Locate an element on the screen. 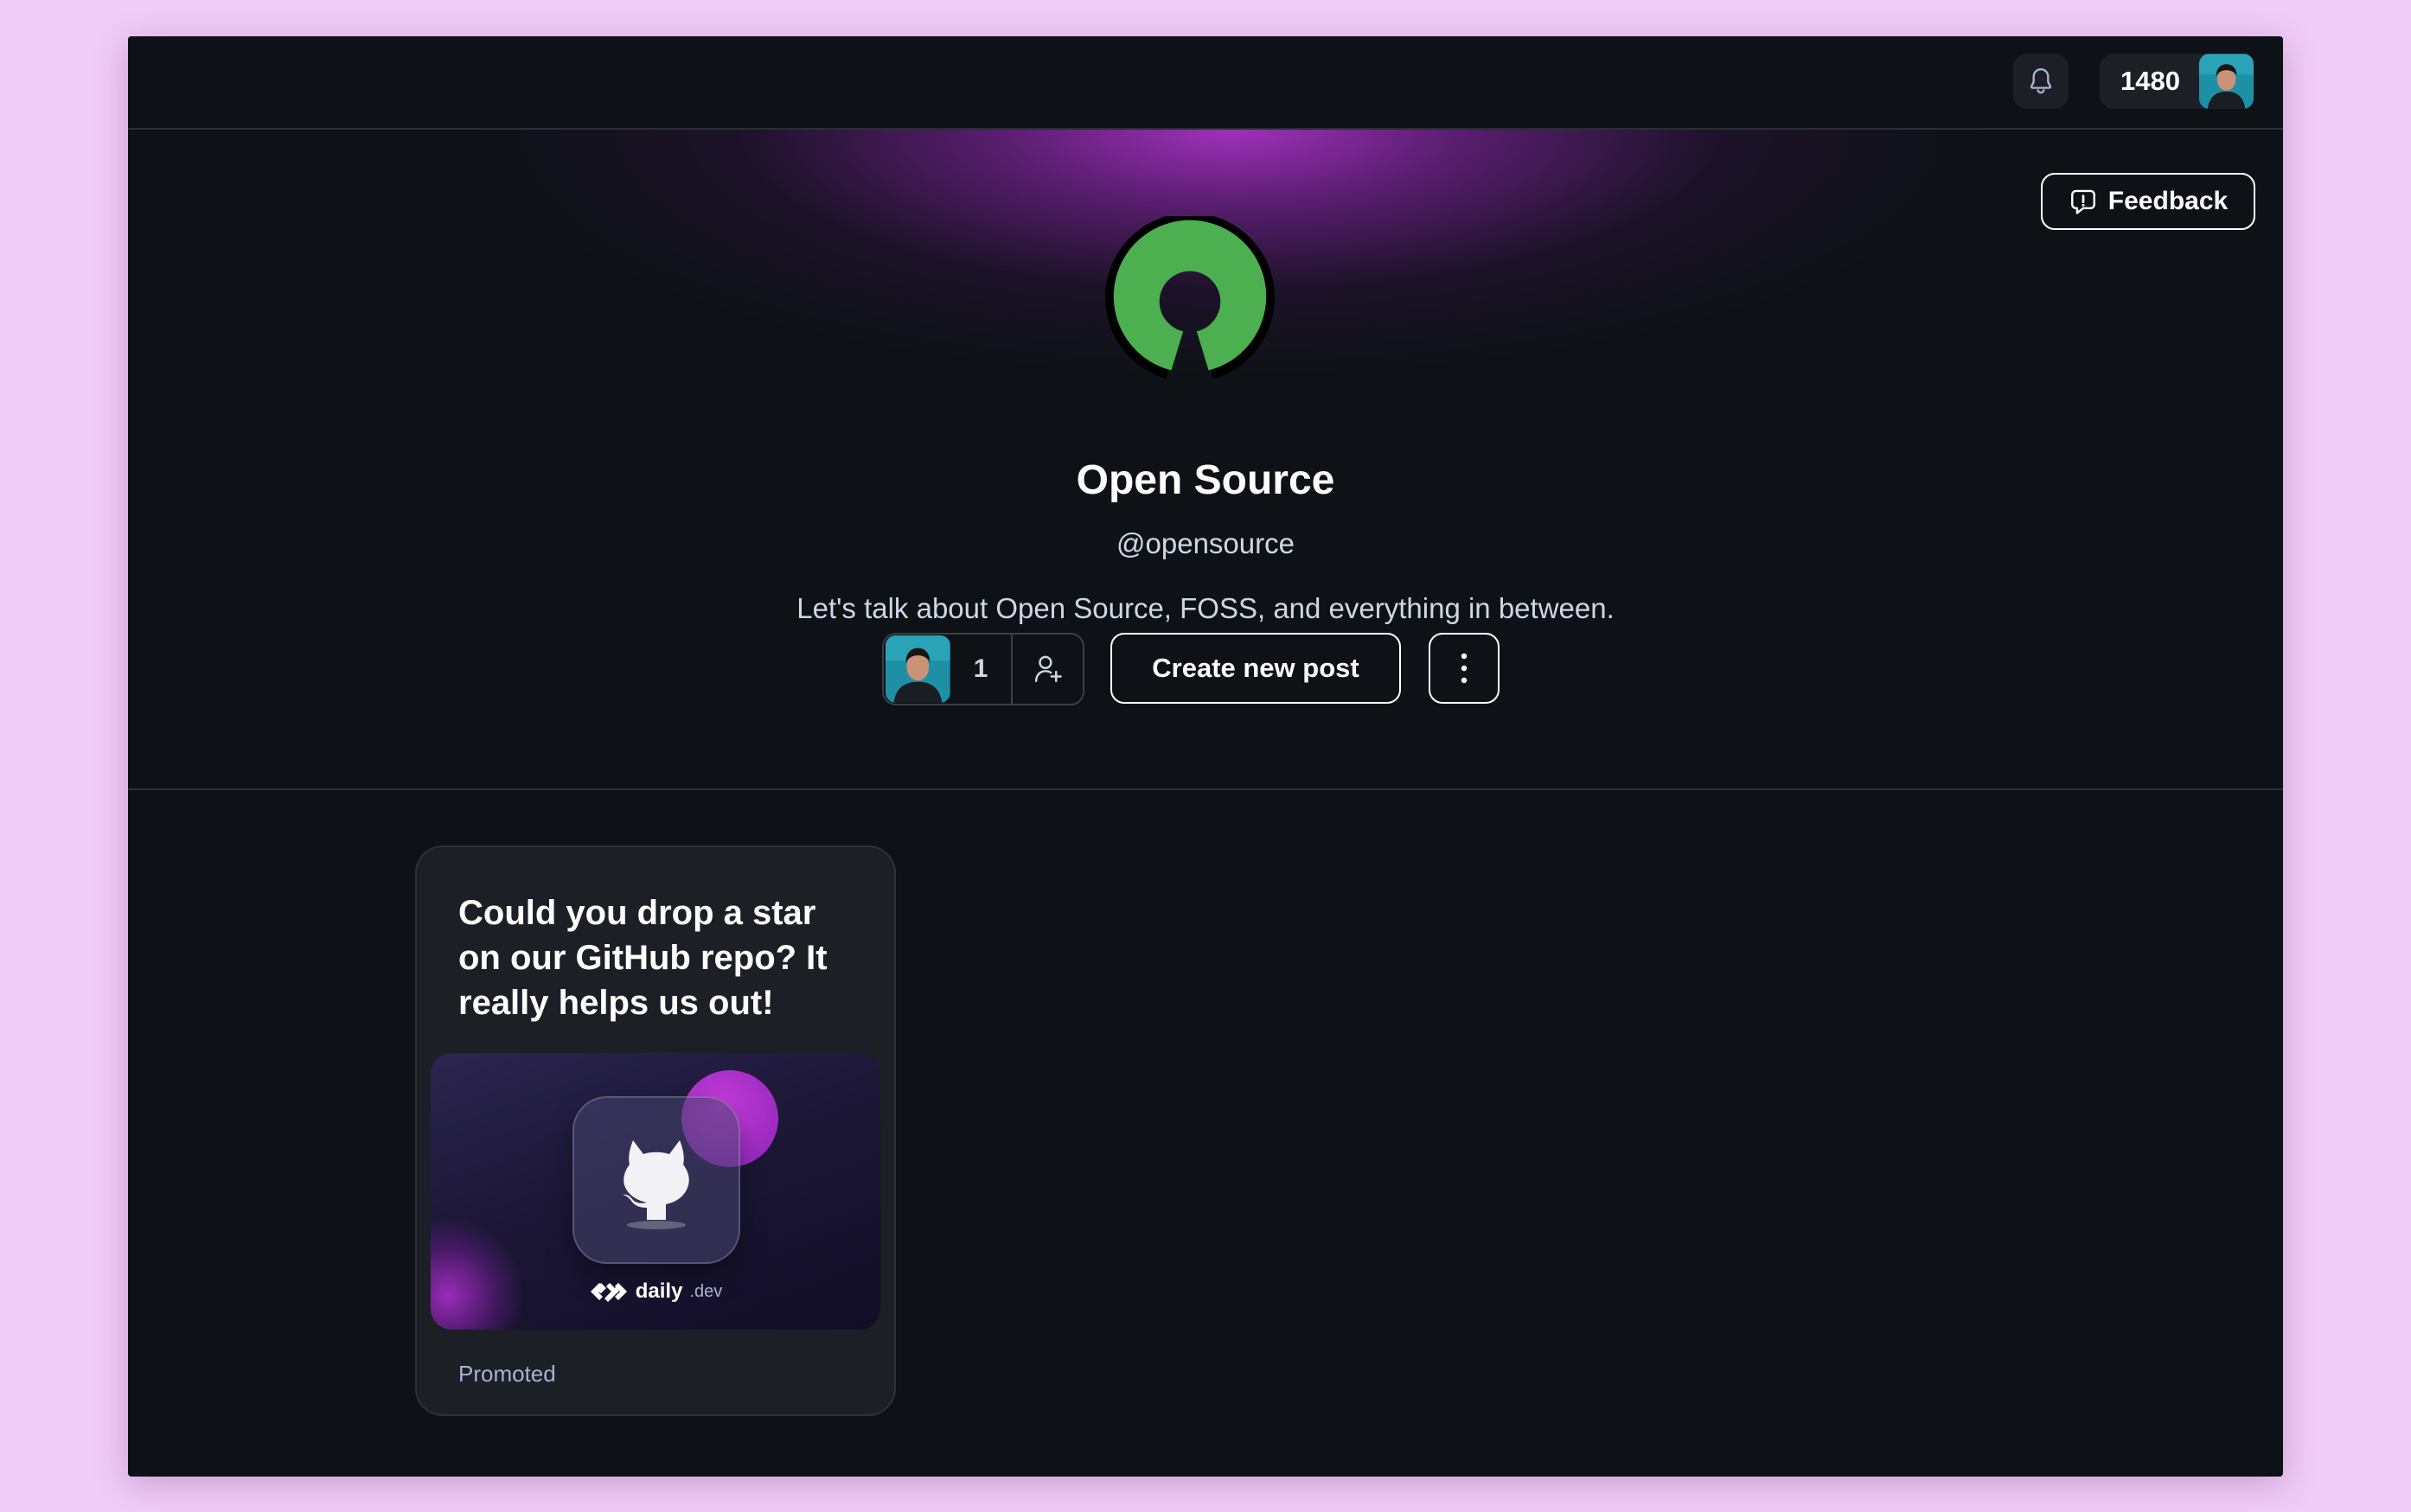  section-divider is located at coordinates (1205, 789).